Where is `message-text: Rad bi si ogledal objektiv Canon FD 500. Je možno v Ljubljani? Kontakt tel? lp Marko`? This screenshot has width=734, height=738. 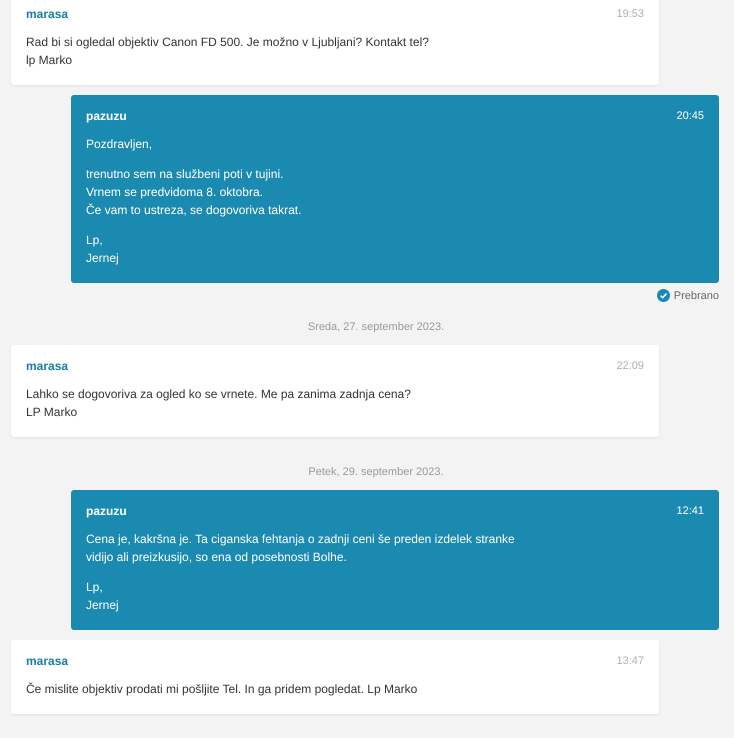
message-text: Rad bi si ogledal objektiv Canon FD 500. Je možno v Ljubljani? Kontakt tel? lp Marko is located at coordinates (228, 51).